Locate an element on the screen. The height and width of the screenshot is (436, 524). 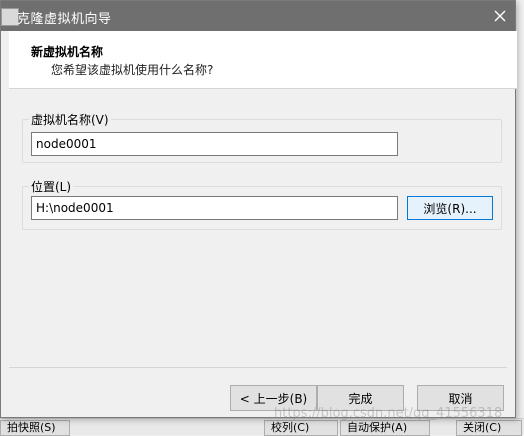
wizard-header: 新虚拟机名称 您希望该虚拟机使用什么名称? is located at coordinates (263, 60).